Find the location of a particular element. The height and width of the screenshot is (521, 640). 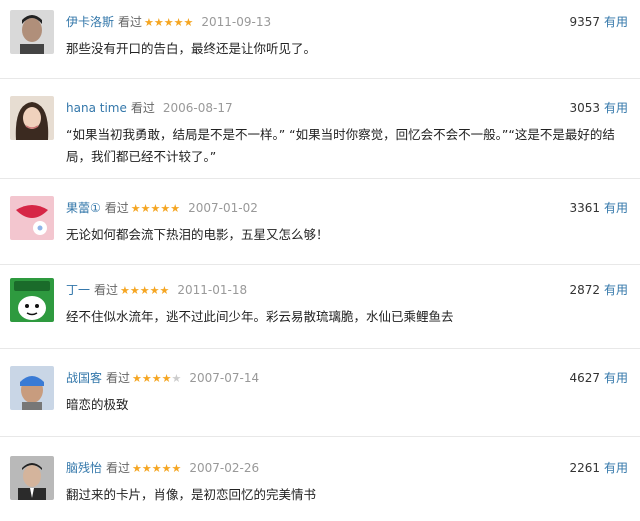

username-link: 战国客 is located at coordinates (84, 378).